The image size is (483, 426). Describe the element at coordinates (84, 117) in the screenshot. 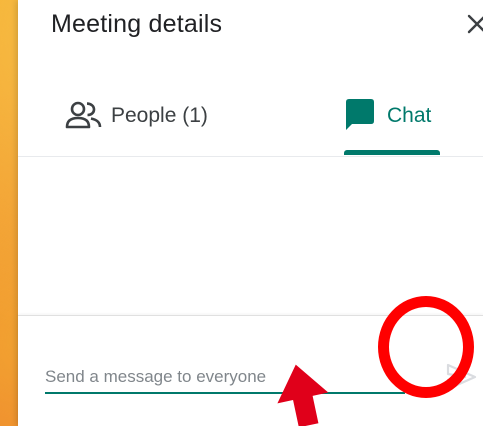

I see `people-icon` at that location.